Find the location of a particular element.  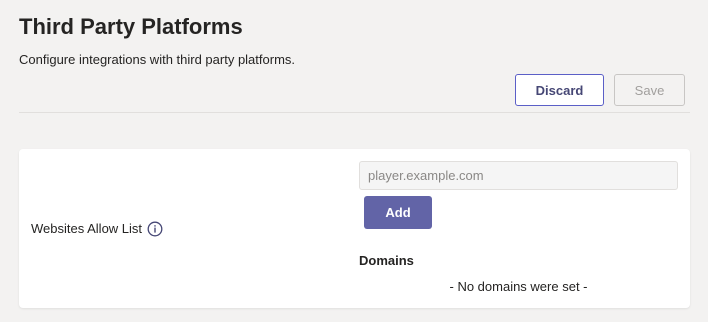

page-title: Third Party Platforms is located at coordinates (131, 26).